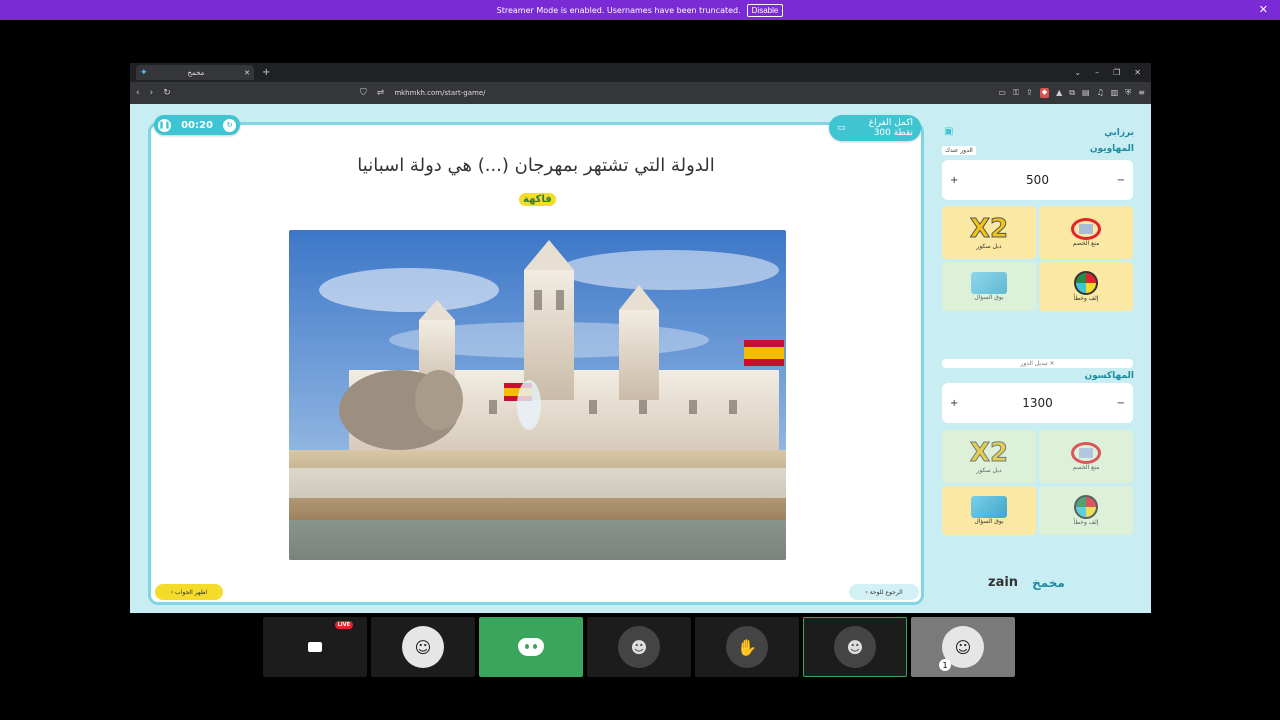 This screenshot has width=1280, height=720. Describe the element at coordinates (1037, 403) in the screenshot. I see `team2-score-box: + 1300 −` at that location.